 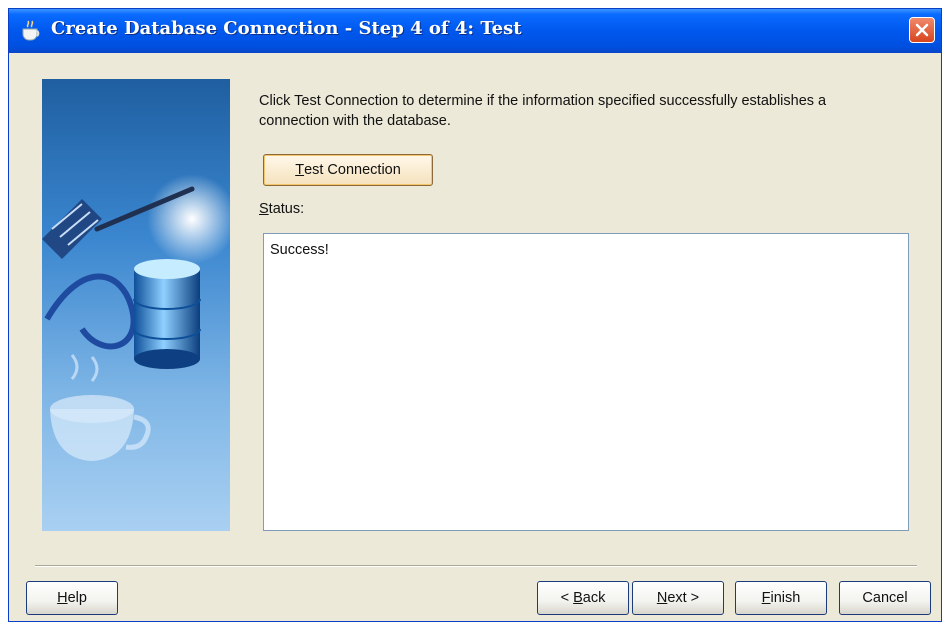 I want to click on test-connection-button: Test Connection, so click(x=348, y=170).